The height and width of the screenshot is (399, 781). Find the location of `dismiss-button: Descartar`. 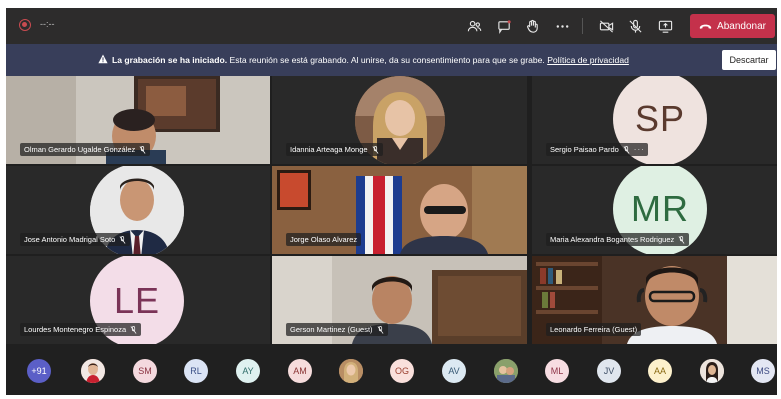

dismiss-button: Descartar is located at coordinates (749, 60).